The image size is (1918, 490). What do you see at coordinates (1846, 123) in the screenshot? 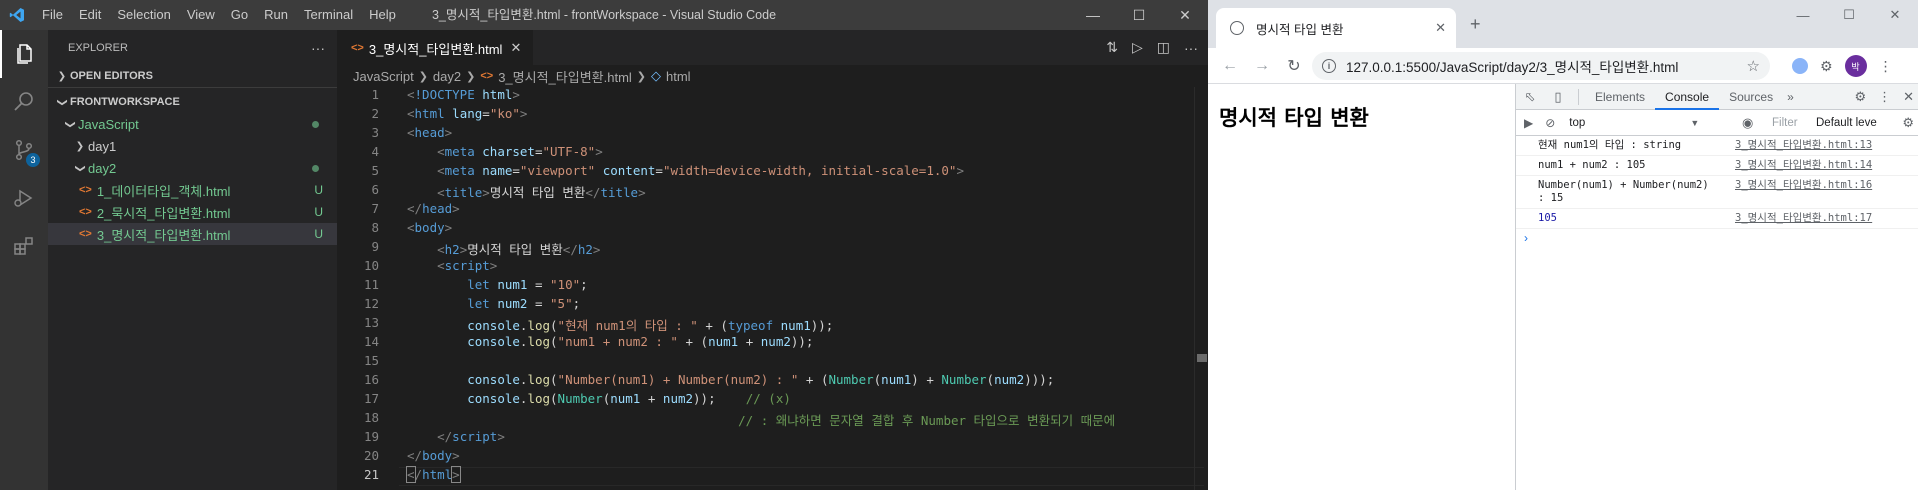
I see `log-levels-dropdown: Default leve` at bounding box center [1846, 123].